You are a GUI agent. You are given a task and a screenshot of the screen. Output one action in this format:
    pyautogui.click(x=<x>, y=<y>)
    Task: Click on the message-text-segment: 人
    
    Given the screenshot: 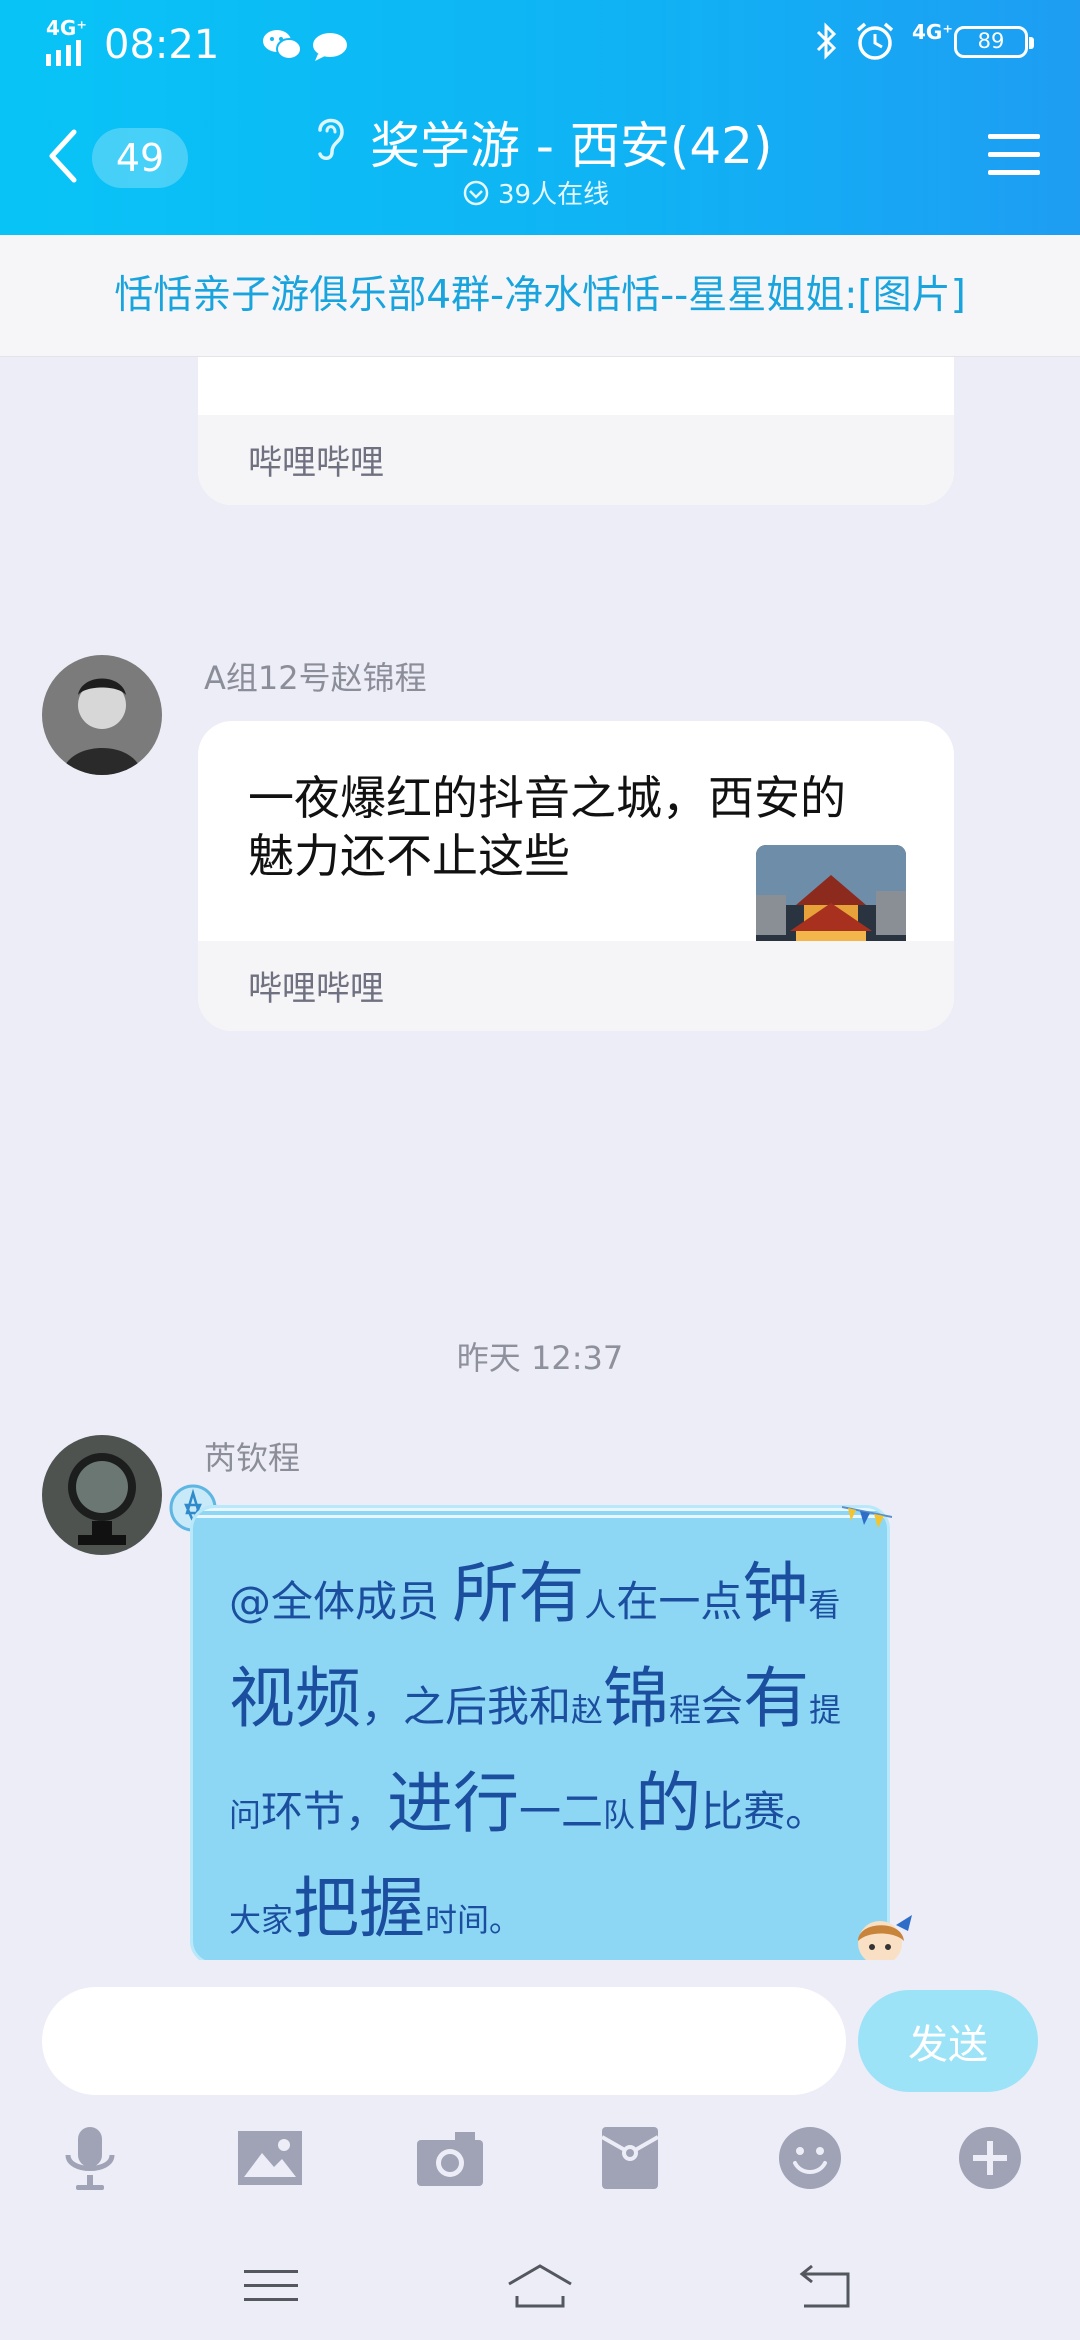 What is the action you would take?
    pyautogui.click(x=600, y=1605)
    